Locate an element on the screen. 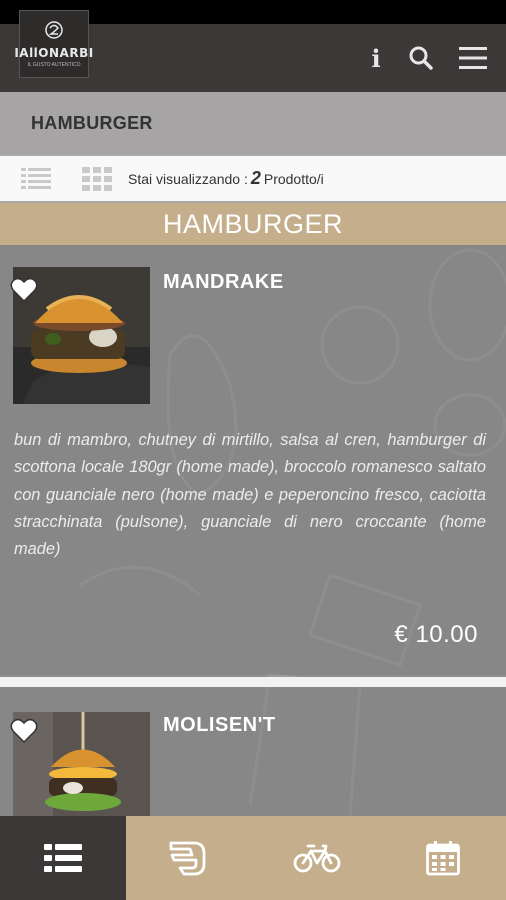  delivery-bike-icon is located at coordinates (316, 858).